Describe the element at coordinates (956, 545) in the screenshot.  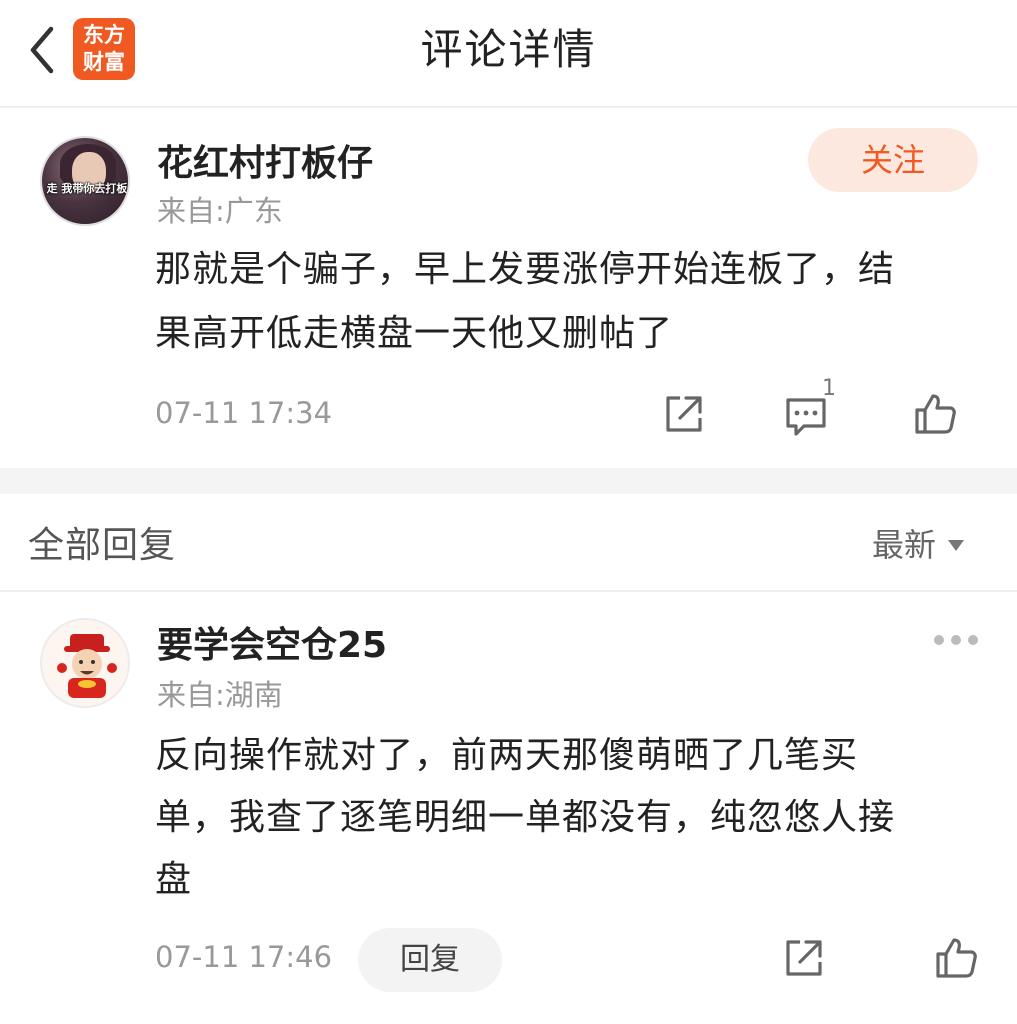
I see `caret-down-icon` at that location.